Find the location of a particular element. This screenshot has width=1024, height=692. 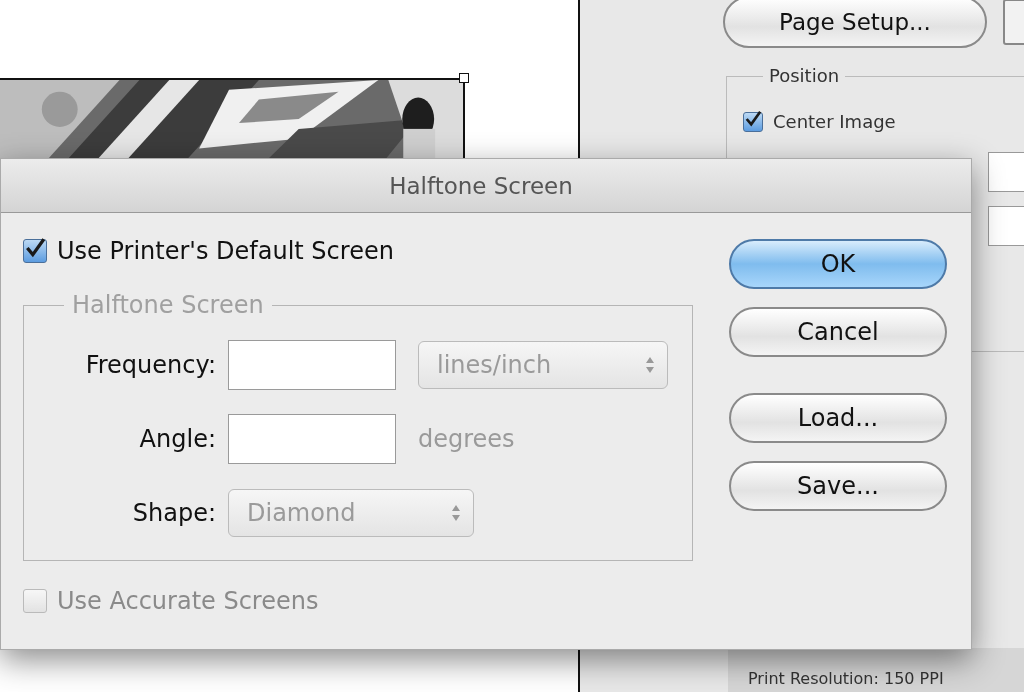

checkbox-label: Center Image is located at coordinates (834, 121).